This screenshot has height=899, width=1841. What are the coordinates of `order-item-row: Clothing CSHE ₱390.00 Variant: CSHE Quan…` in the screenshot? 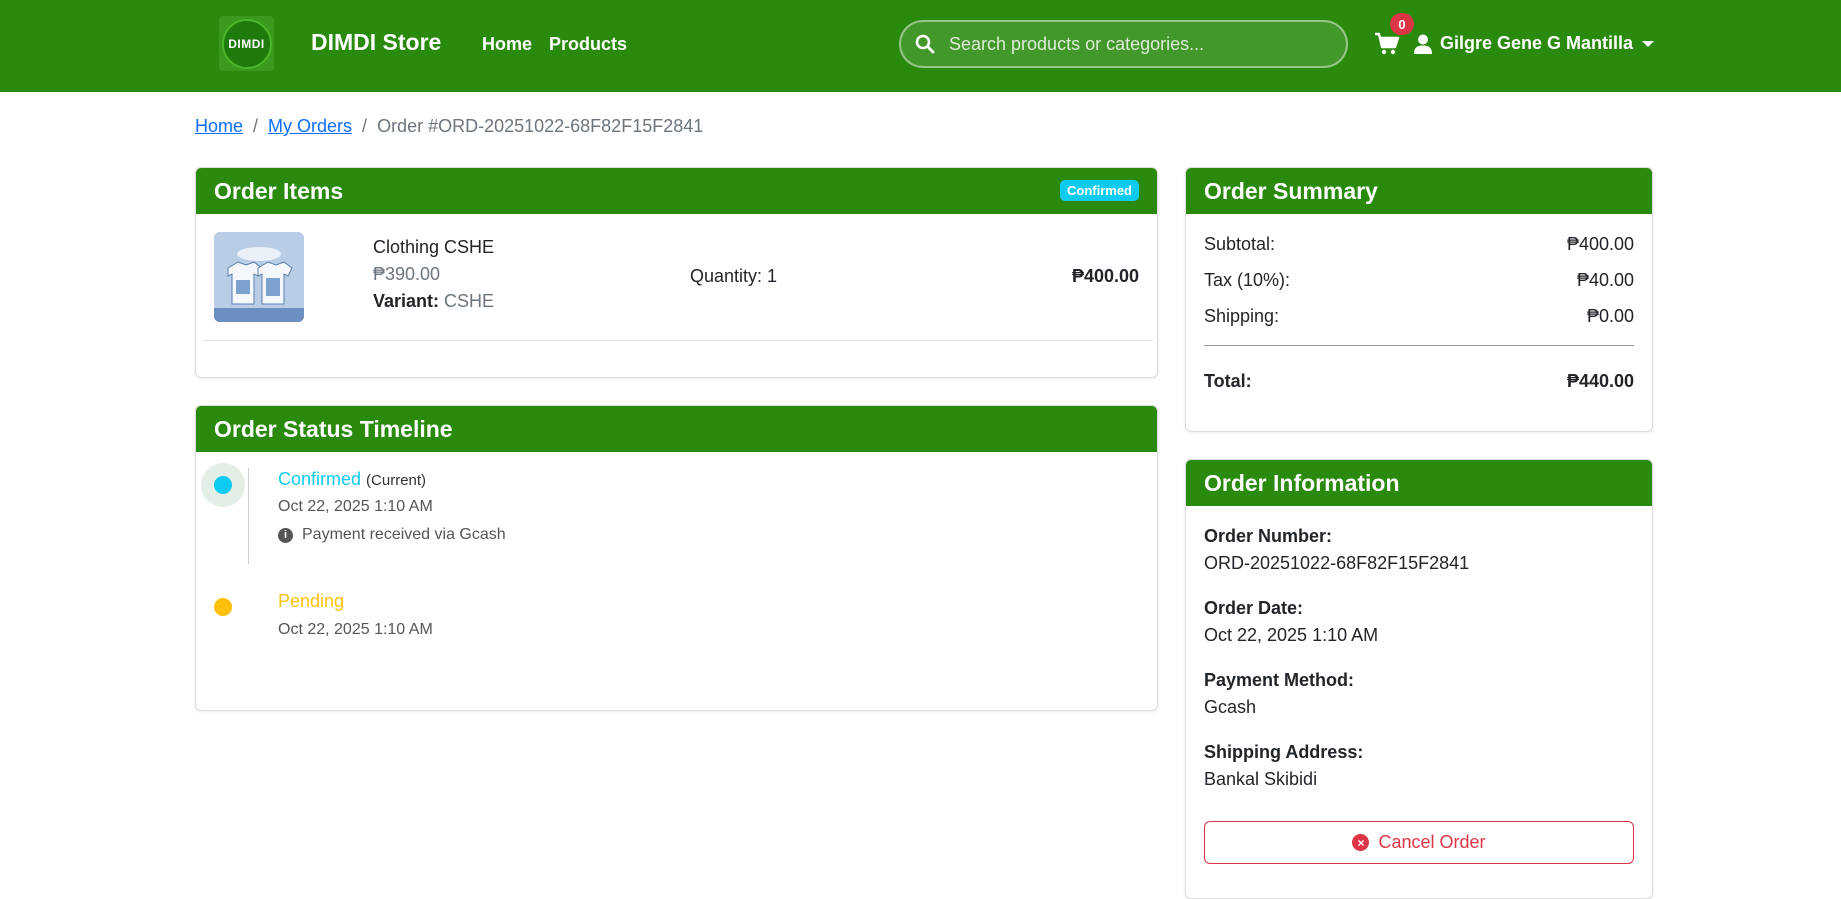 It's located at (676, 295).